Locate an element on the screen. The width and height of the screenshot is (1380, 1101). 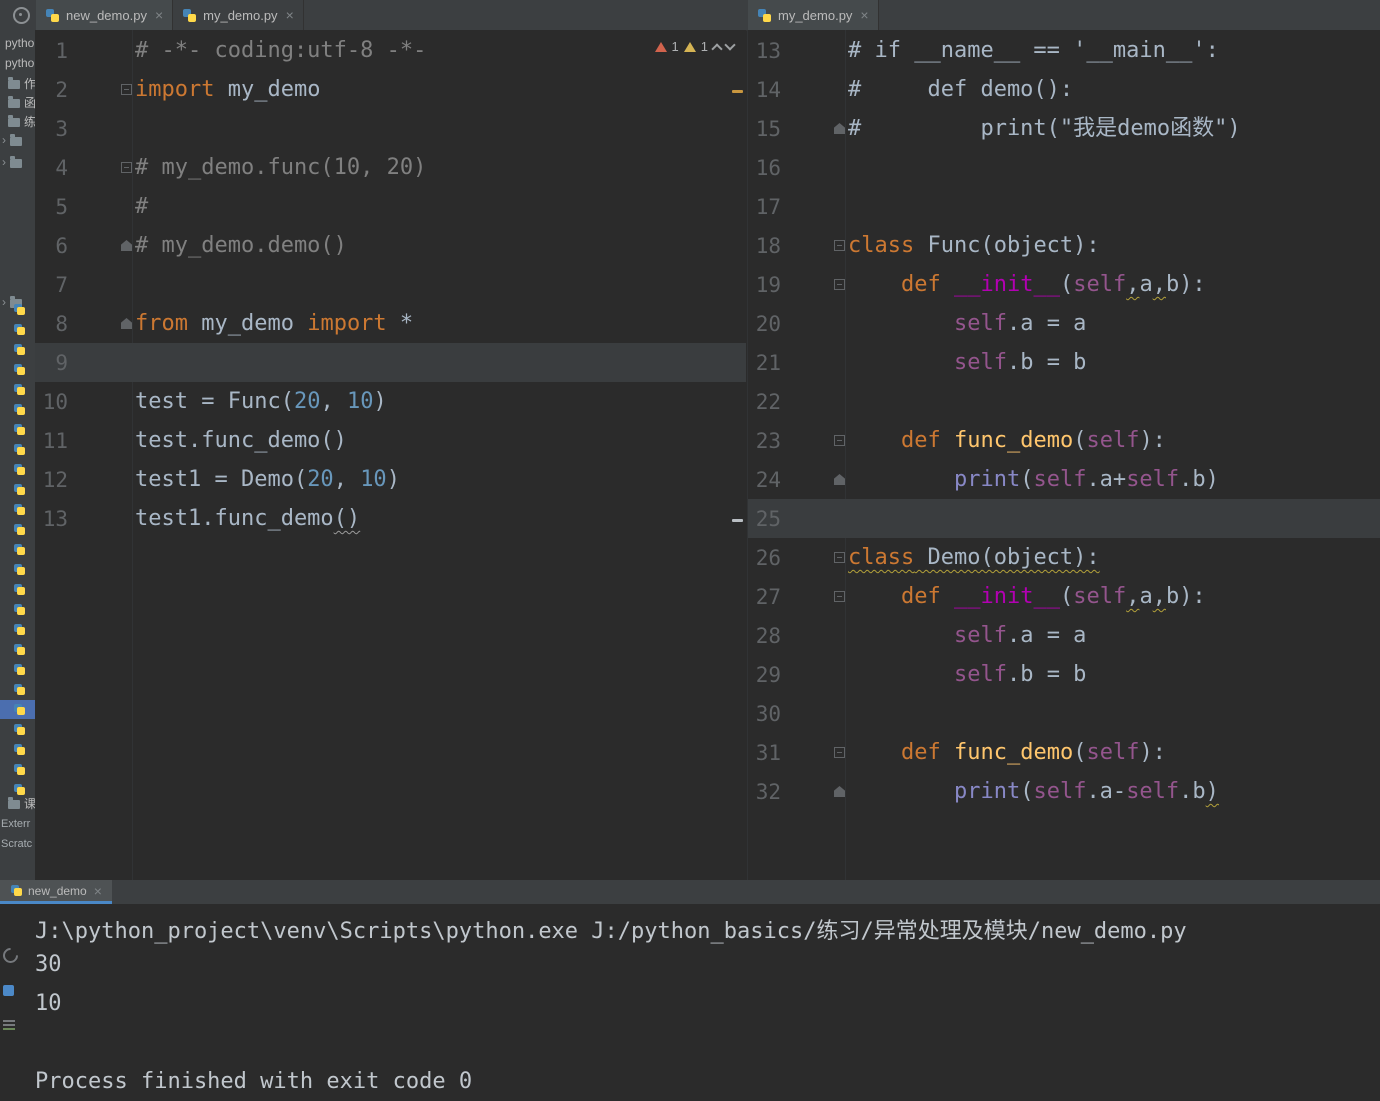
next-issue-icon is located at coordinates (730, 44).